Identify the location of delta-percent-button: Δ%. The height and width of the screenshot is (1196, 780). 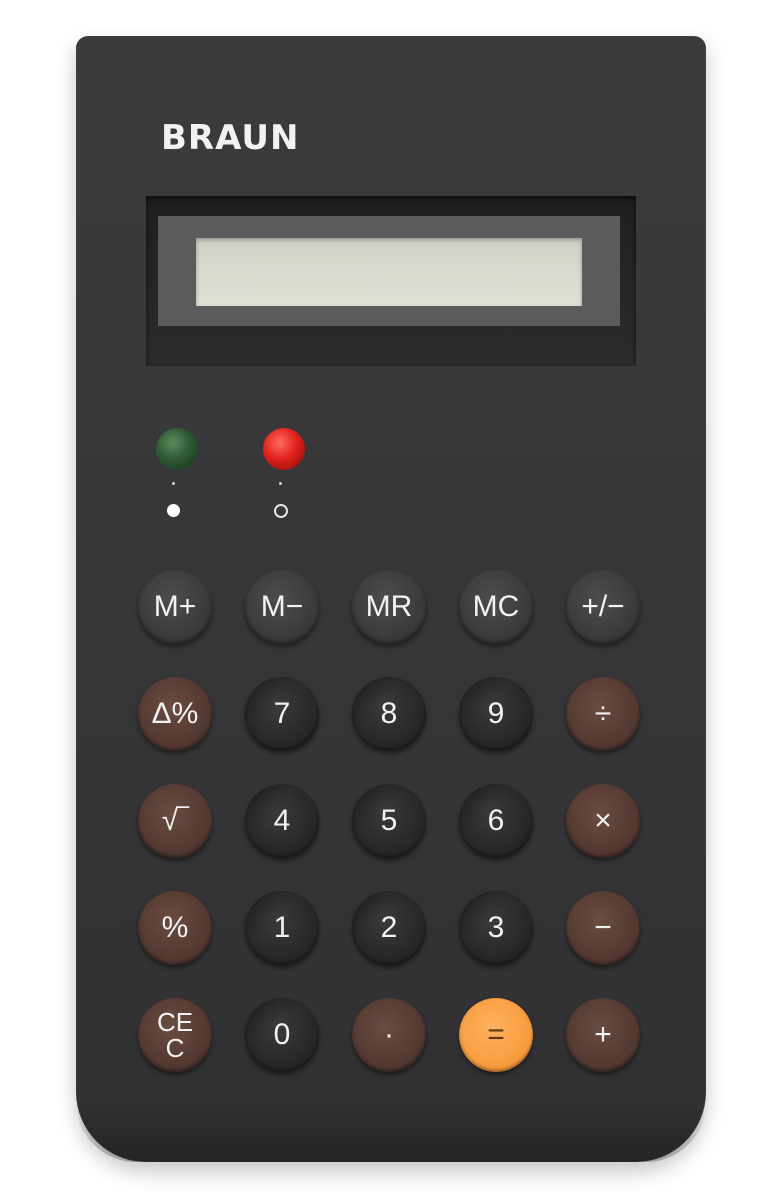
(175, 714).